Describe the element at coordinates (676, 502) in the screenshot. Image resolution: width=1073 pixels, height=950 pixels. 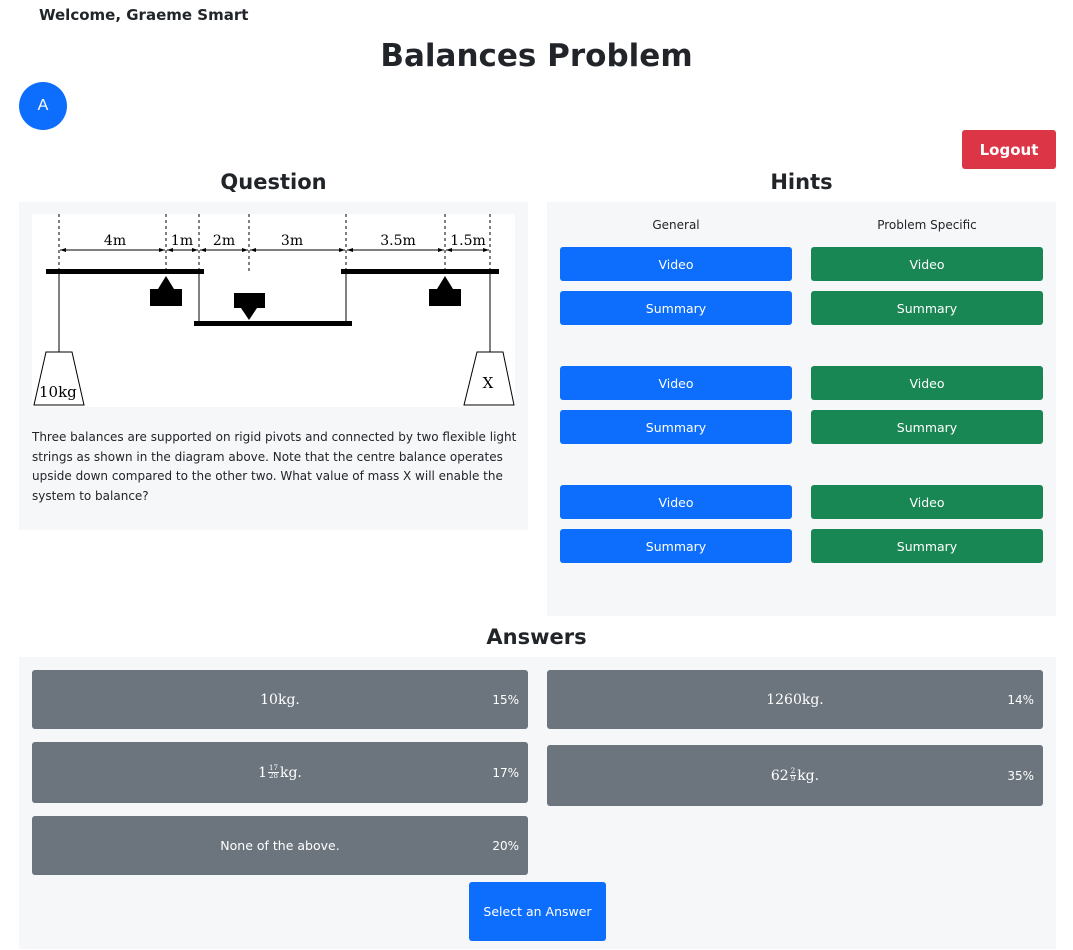
I see `general-video-button-3: Video` at that location.